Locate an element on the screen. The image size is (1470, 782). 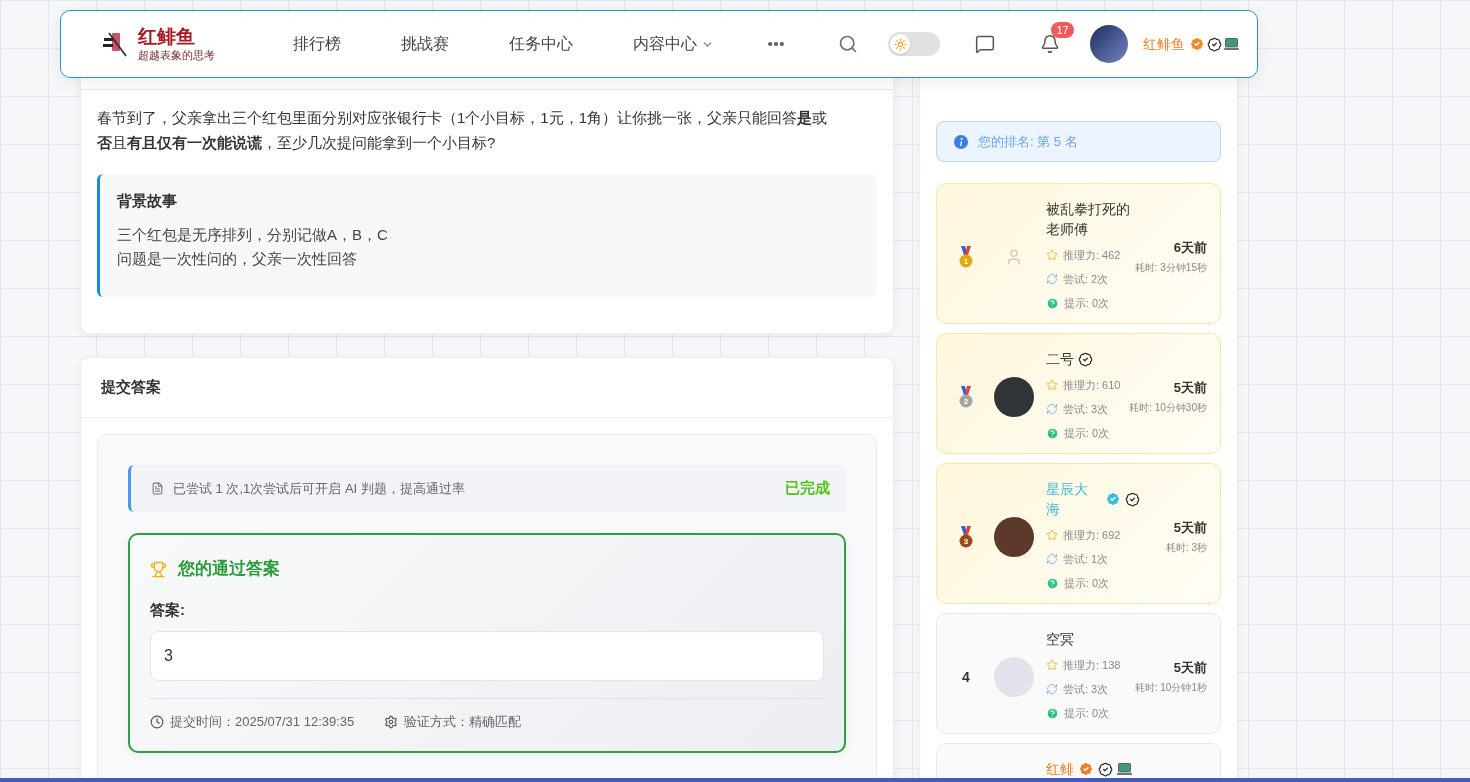
user-name: 二号 is located at coordinates (1060, 359).